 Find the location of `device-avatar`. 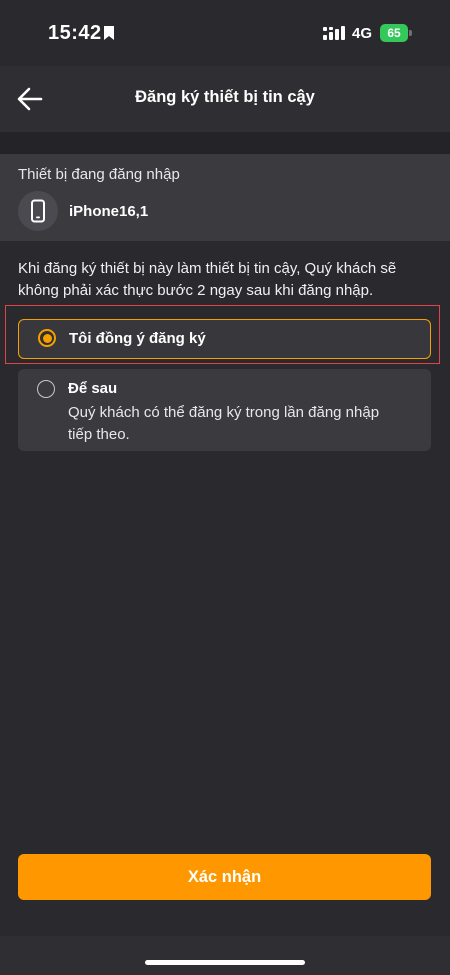

device-avatar is located at coordinates (38, 211).